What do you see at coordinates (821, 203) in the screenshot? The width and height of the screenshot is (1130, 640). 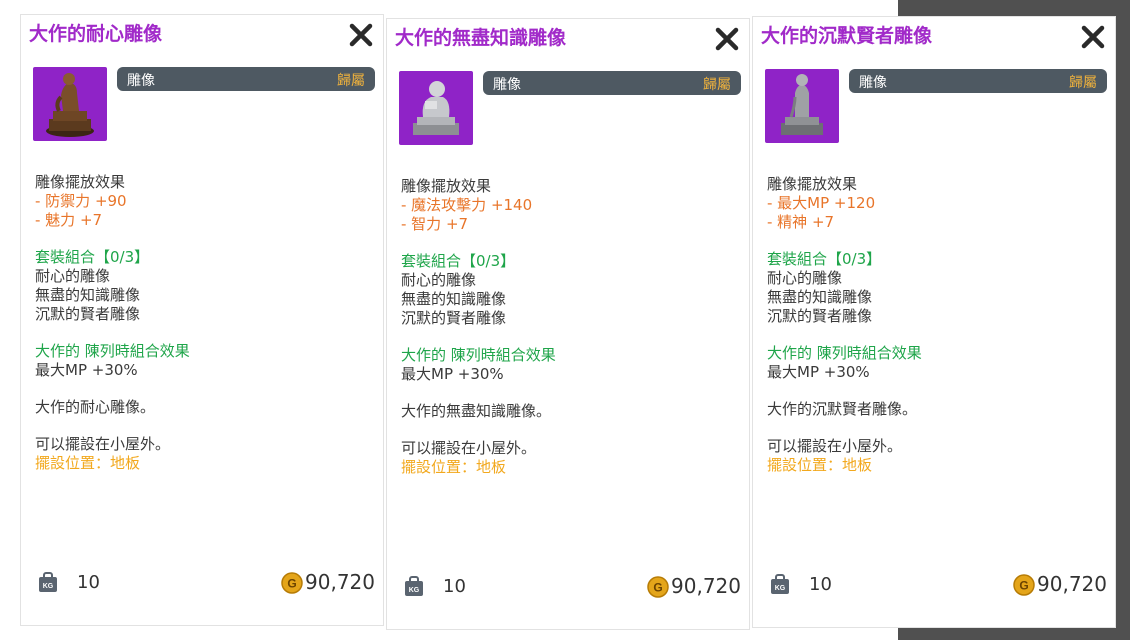 I see `stat-line: - 最大MP +120` at bounding box center [821, 203].